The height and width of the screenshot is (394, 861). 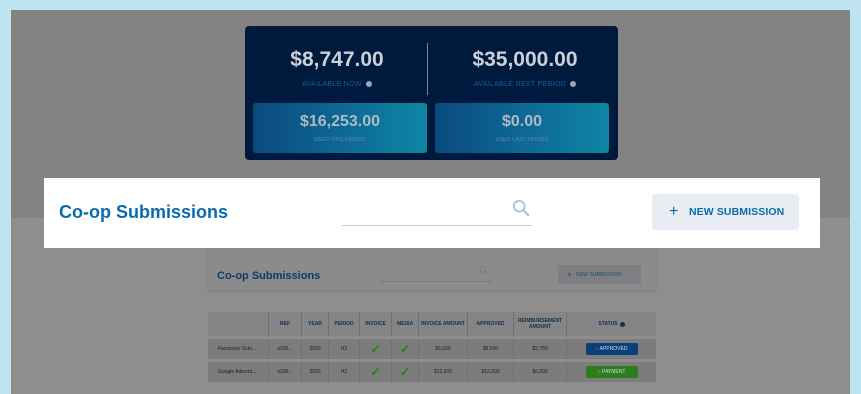 What do you see at coordinates (238, 324) in the screenshot?
I see `col-header-name` at bounding box center [238, 324].